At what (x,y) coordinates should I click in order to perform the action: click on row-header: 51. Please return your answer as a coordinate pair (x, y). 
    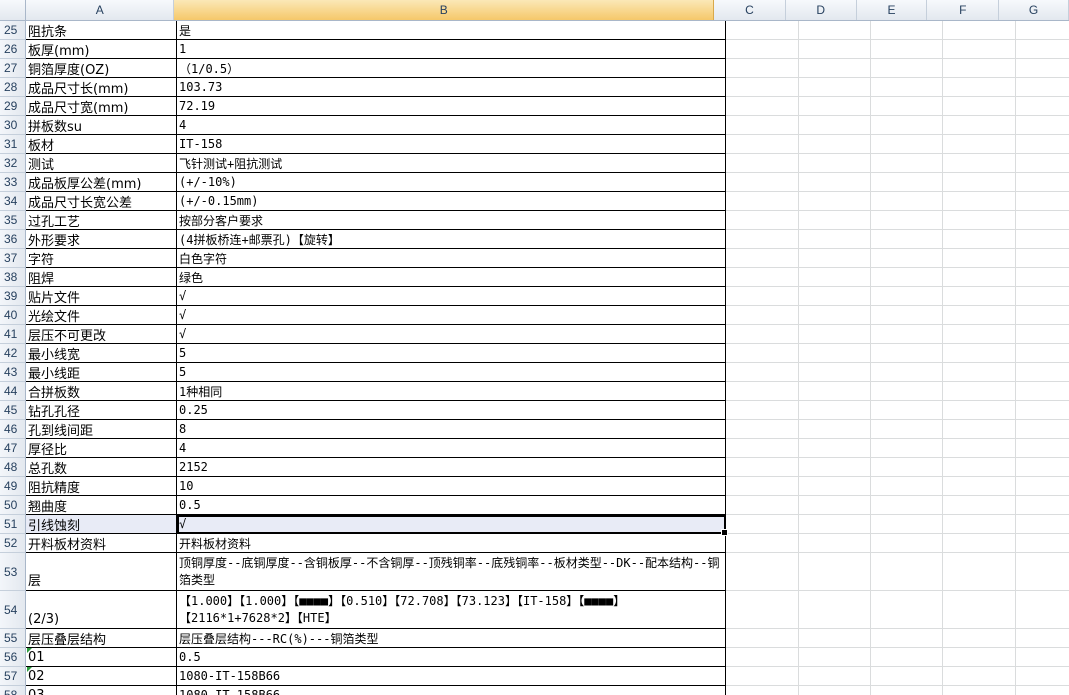
    Looking at the image, I should click on (13, 524).